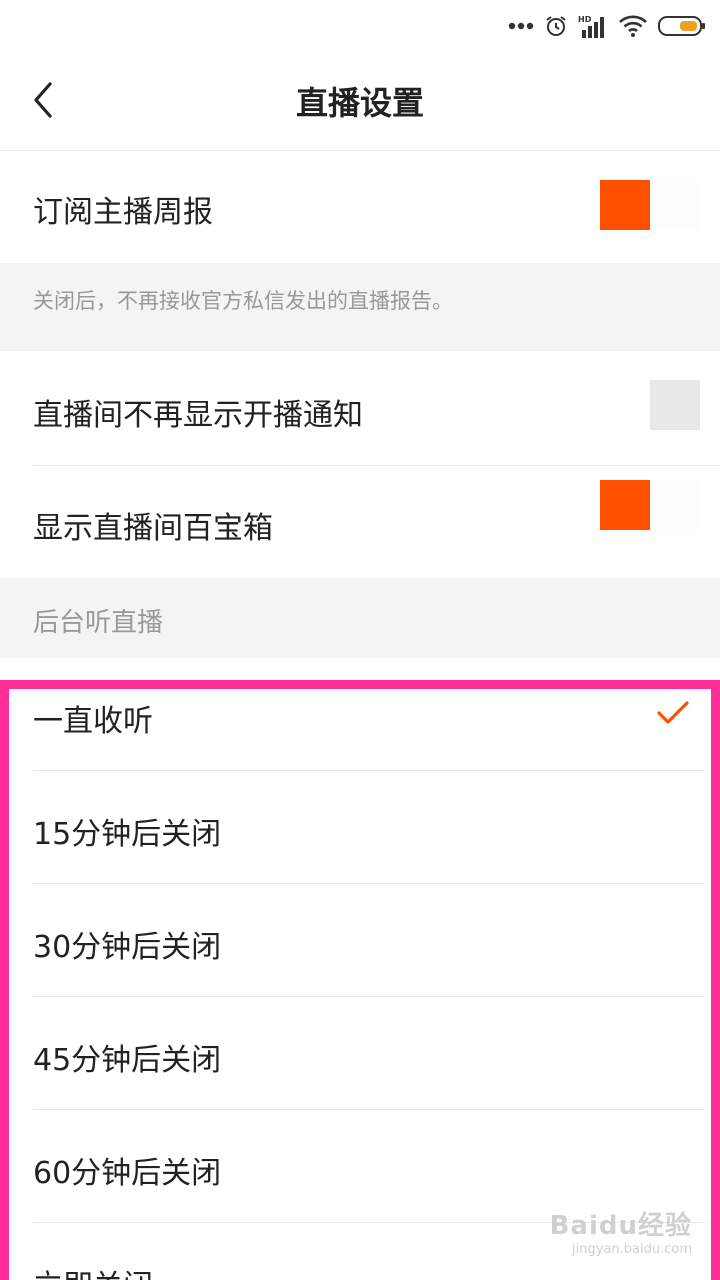 The width and height of the screenshot is (720, 1280). I want to click on checkmark-icon, so click(673, 715).